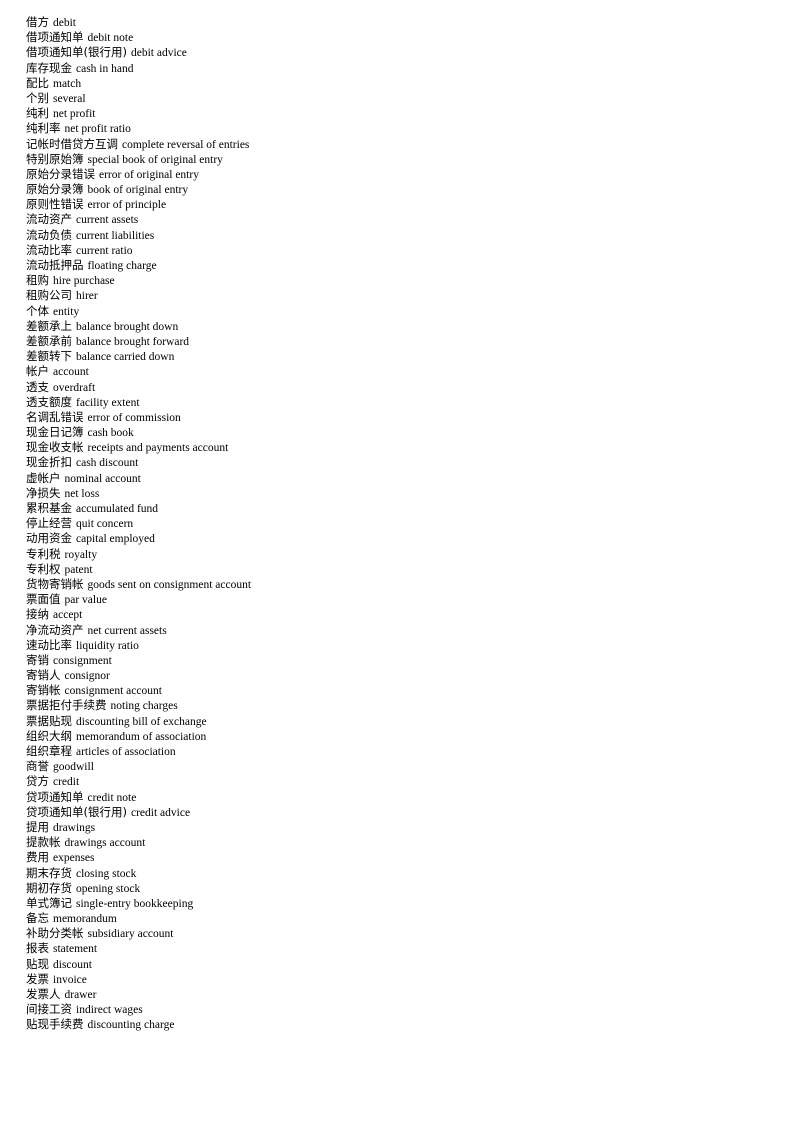 This screenshot has width=794, height=1123. Describe the element at coordinates (55, 583) in the screenshot. I see `term-chinese: 货物寄销帐` at that location.